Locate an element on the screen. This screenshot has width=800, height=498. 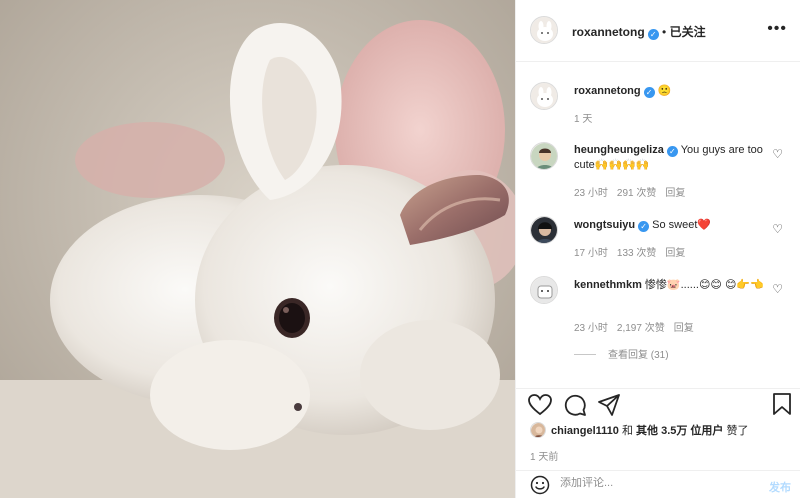
heart-icon is located at coordinates (540, 405).